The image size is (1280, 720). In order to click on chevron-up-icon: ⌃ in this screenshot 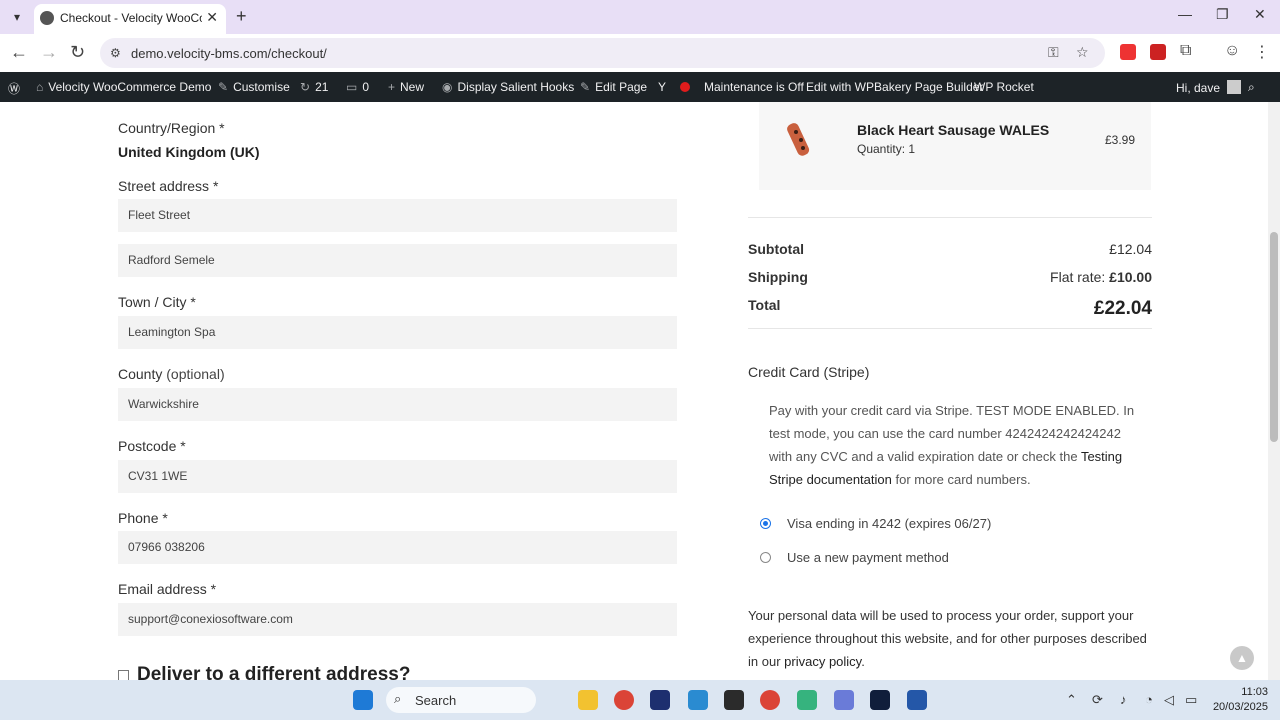, I will do `click(1071, 700)`.